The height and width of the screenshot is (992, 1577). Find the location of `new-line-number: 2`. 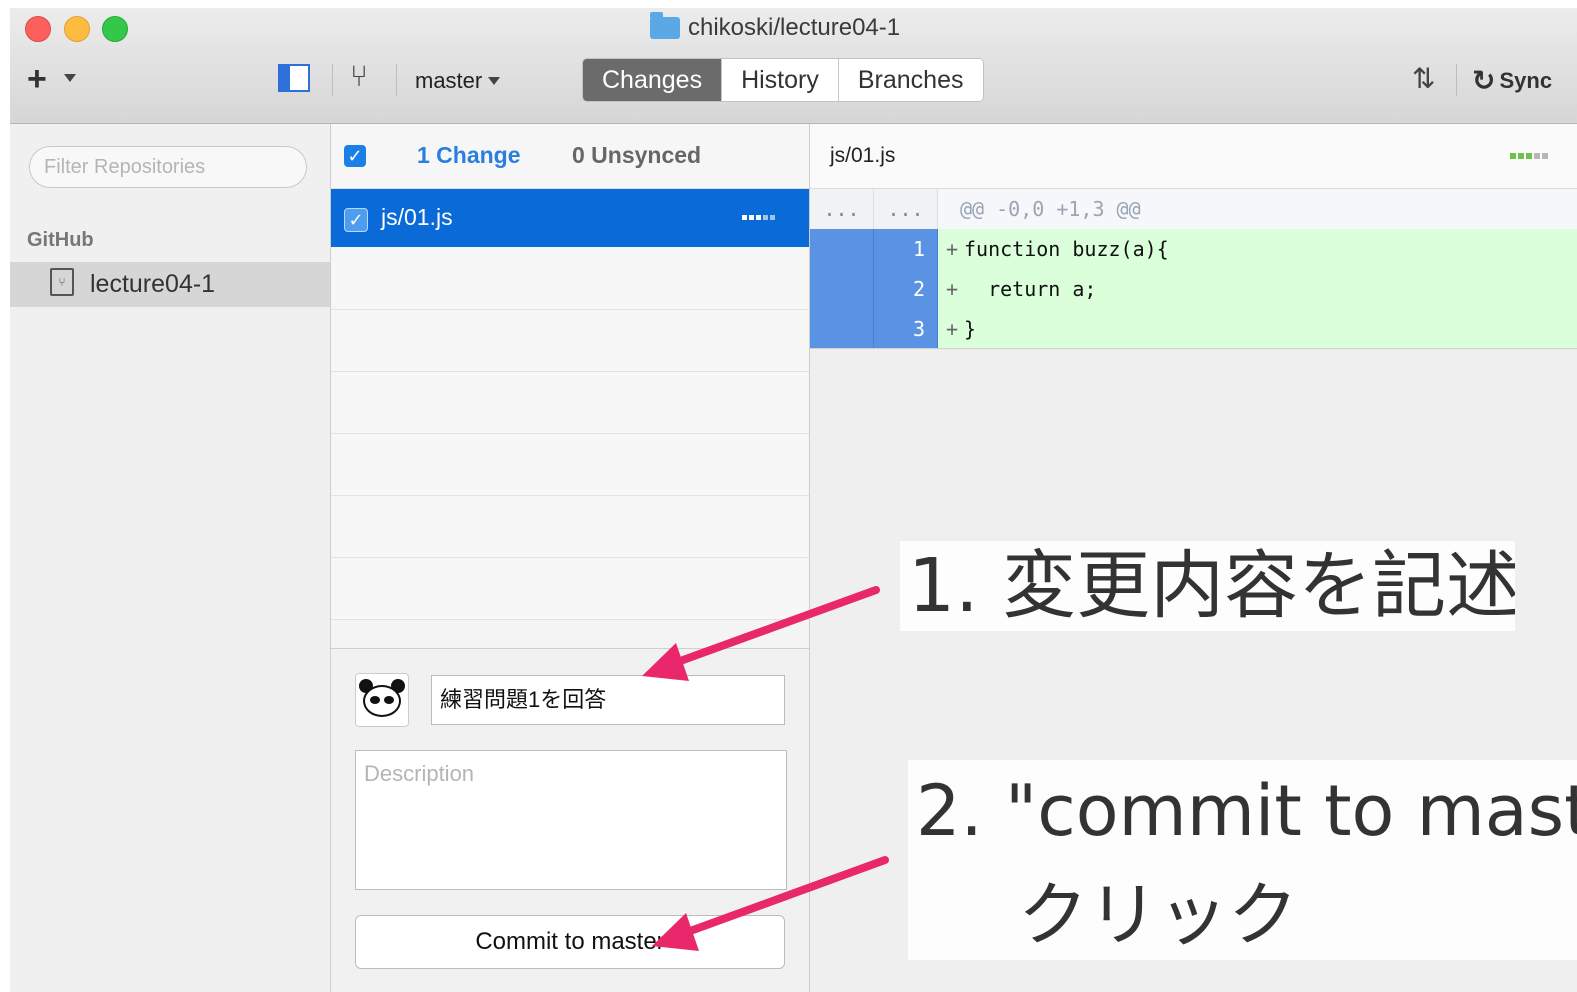

new-line-number: 2 is located at coordinates (906, 289).